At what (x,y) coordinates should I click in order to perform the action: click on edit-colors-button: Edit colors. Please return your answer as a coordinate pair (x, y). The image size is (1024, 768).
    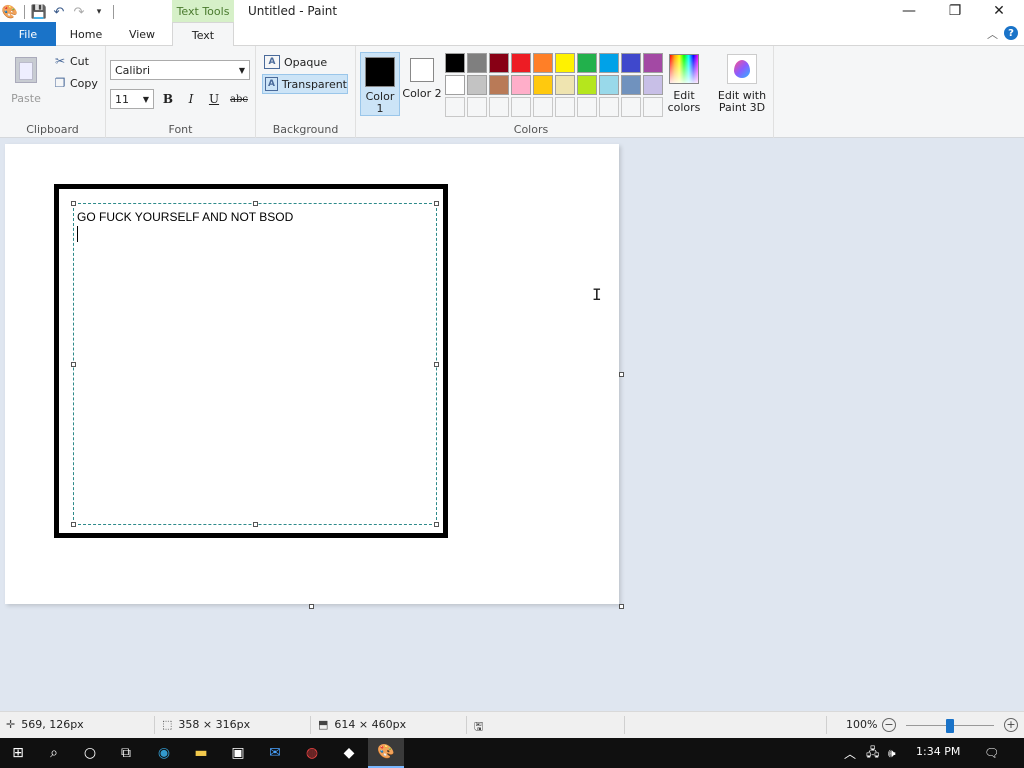
    Looking at the image, I should click on (684, 84).